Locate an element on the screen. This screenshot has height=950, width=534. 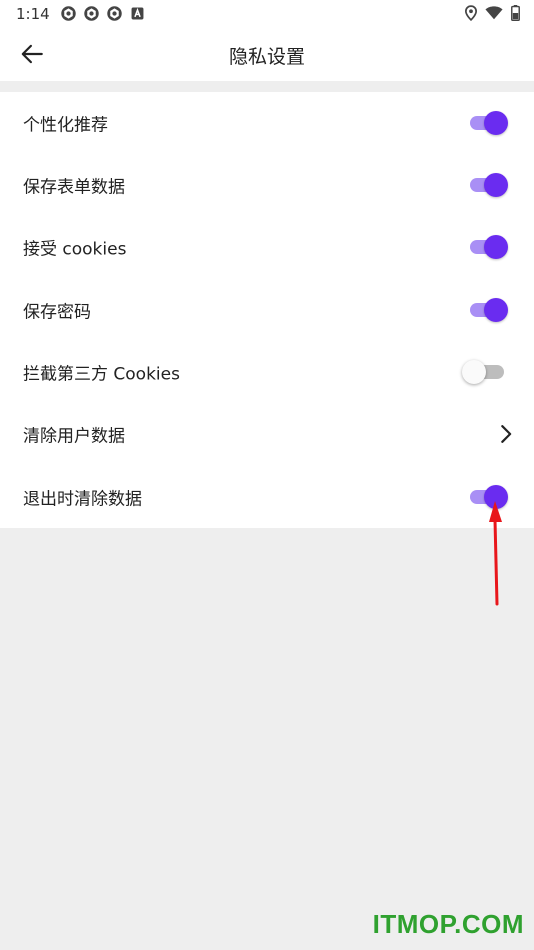
setting-label: 接受 cookies is located at coordinates (75, 249).